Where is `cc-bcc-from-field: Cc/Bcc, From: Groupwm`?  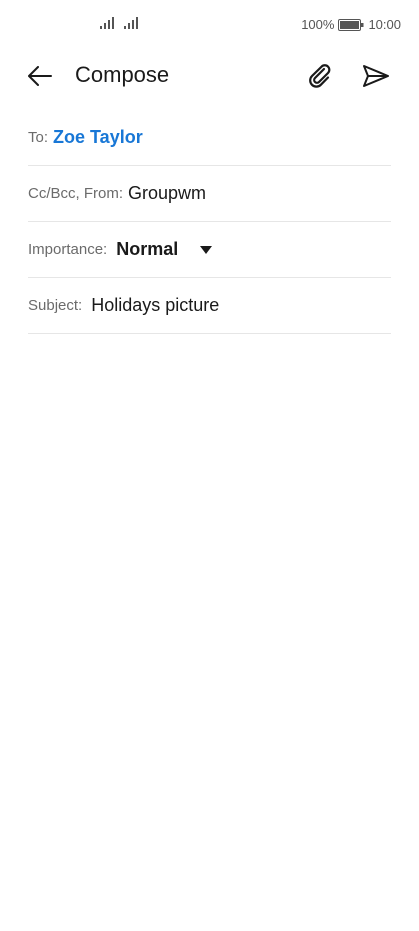 cc-bcc-from-field: Cc/Bcc, From: Groupwm is located at coordinates (209, 194).